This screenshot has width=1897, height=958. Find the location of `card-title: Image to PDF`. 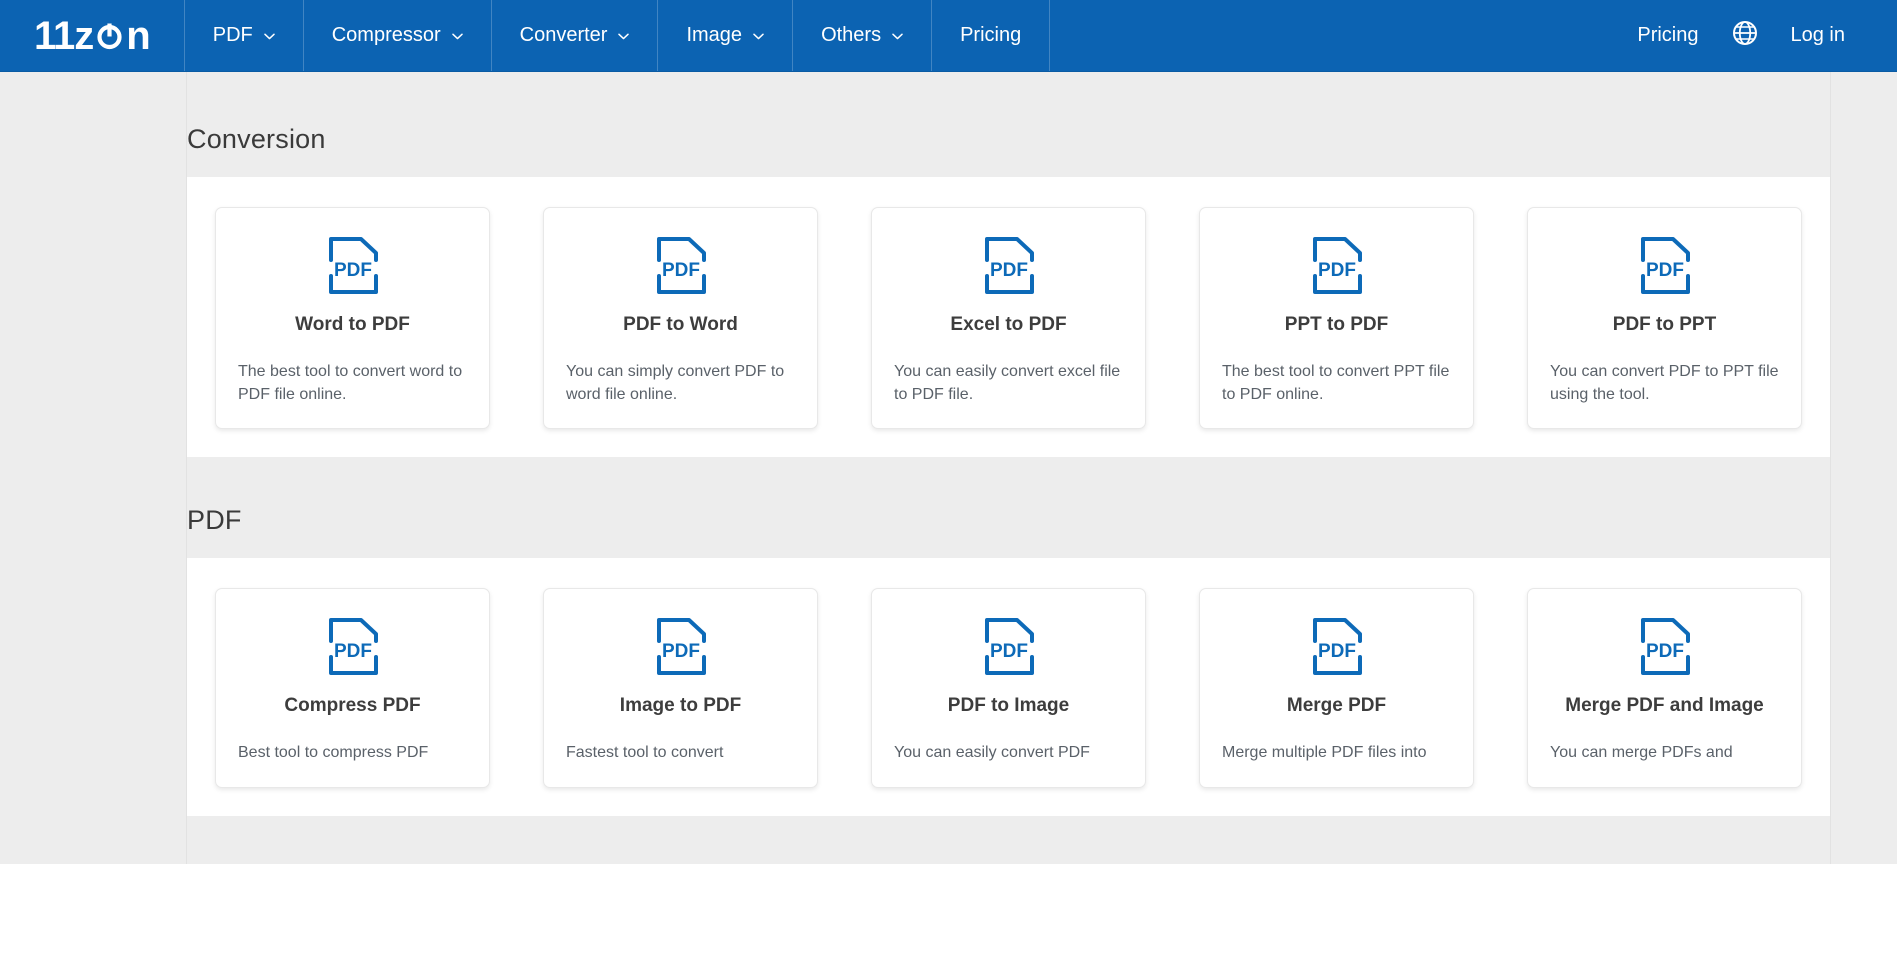

card-title: Image to PDF is located at coordinates (680, 706).